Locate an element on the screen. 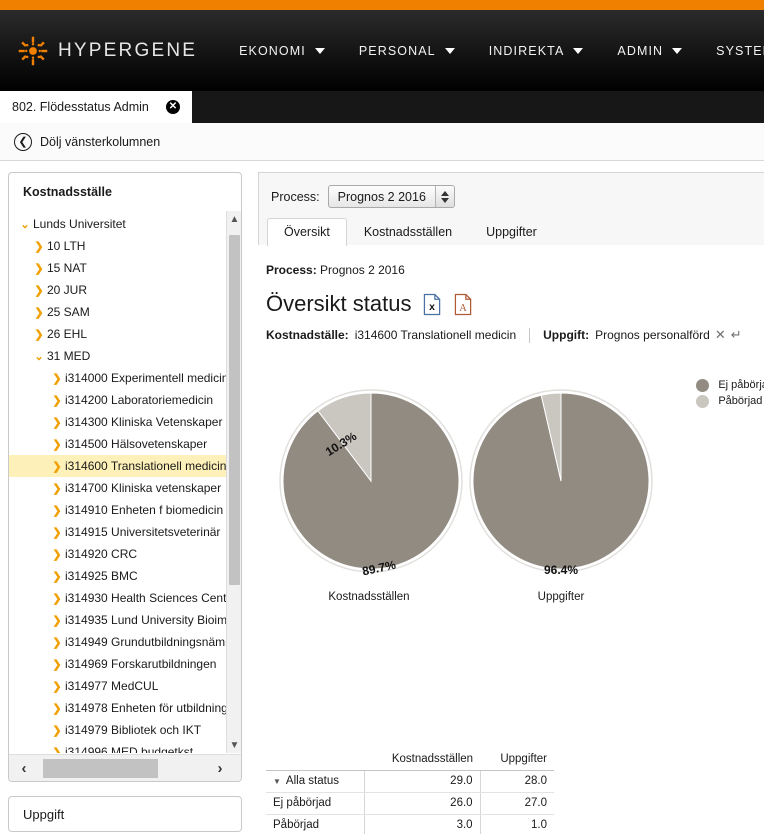 The width and height of the screenshot is (764, 834). tree-item: ⌄ Lunds Universitet is located at coordinates (118, 224).